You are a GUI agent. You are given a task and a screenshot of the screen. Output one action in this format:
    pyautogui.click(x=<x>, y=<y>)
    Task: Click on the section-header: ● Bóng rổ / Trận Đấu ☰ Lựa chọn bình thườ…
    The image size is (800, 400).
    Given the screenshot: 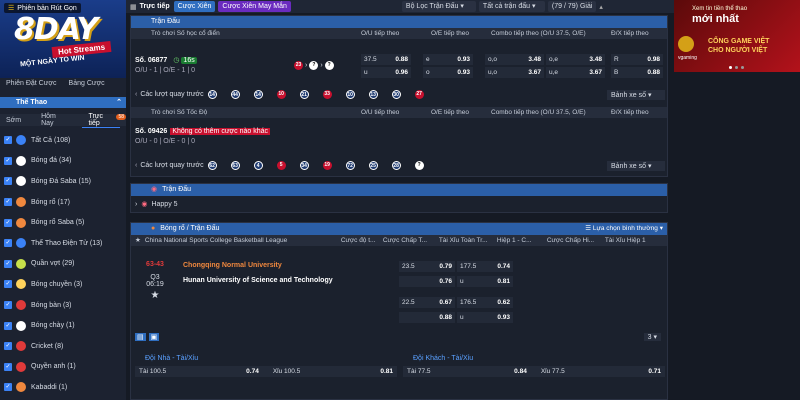 What is the action you would take?
    pyautogui.click(x=399, y=229)
    